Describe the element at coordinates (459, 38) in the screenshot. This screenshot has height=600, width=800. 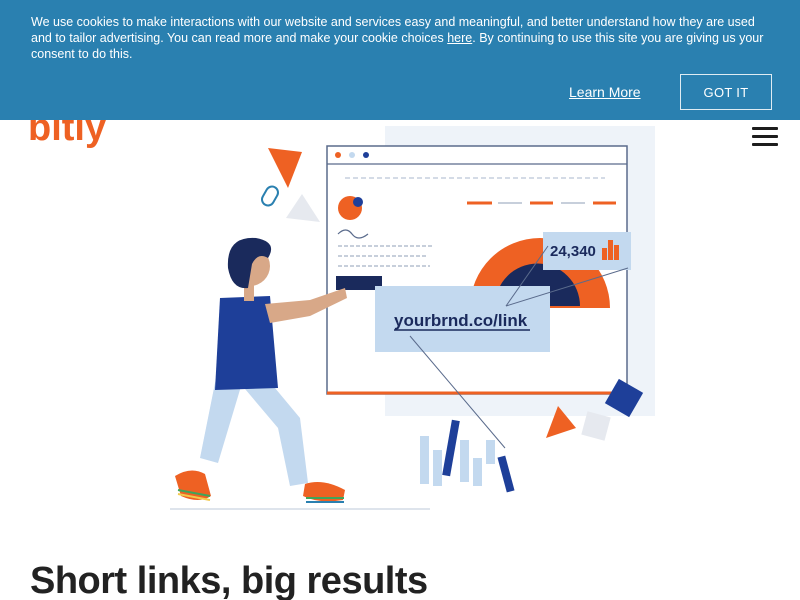
I see `cookie-here-link: here` at that location.